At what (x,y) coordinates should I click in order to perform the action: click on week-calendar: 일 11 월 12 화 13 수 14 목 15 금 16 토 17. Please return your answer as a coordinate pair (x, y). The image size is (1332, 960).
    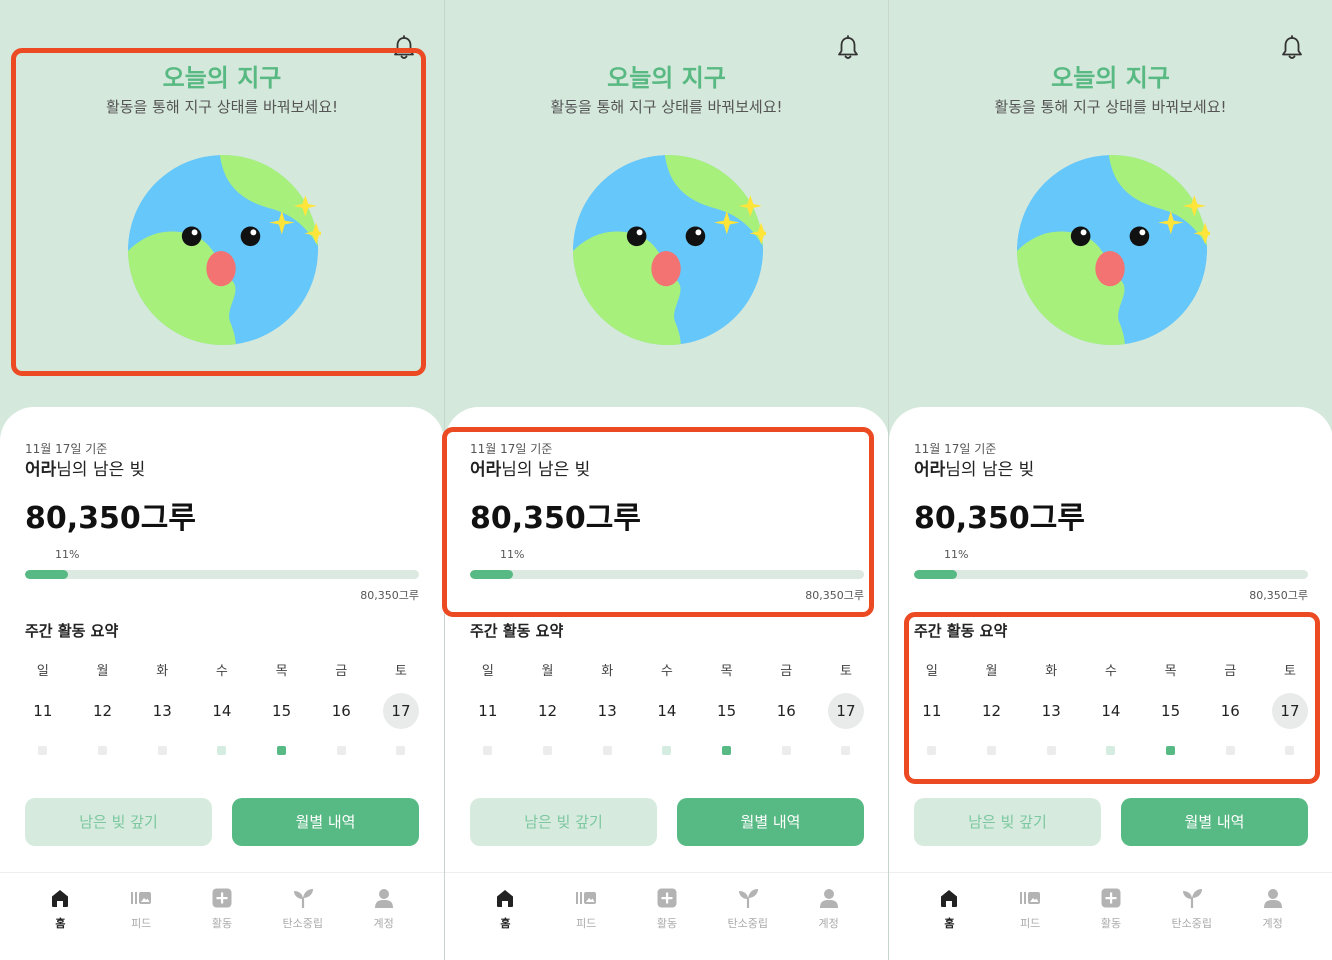
    Looking at the image, I should click on (1111, 709).